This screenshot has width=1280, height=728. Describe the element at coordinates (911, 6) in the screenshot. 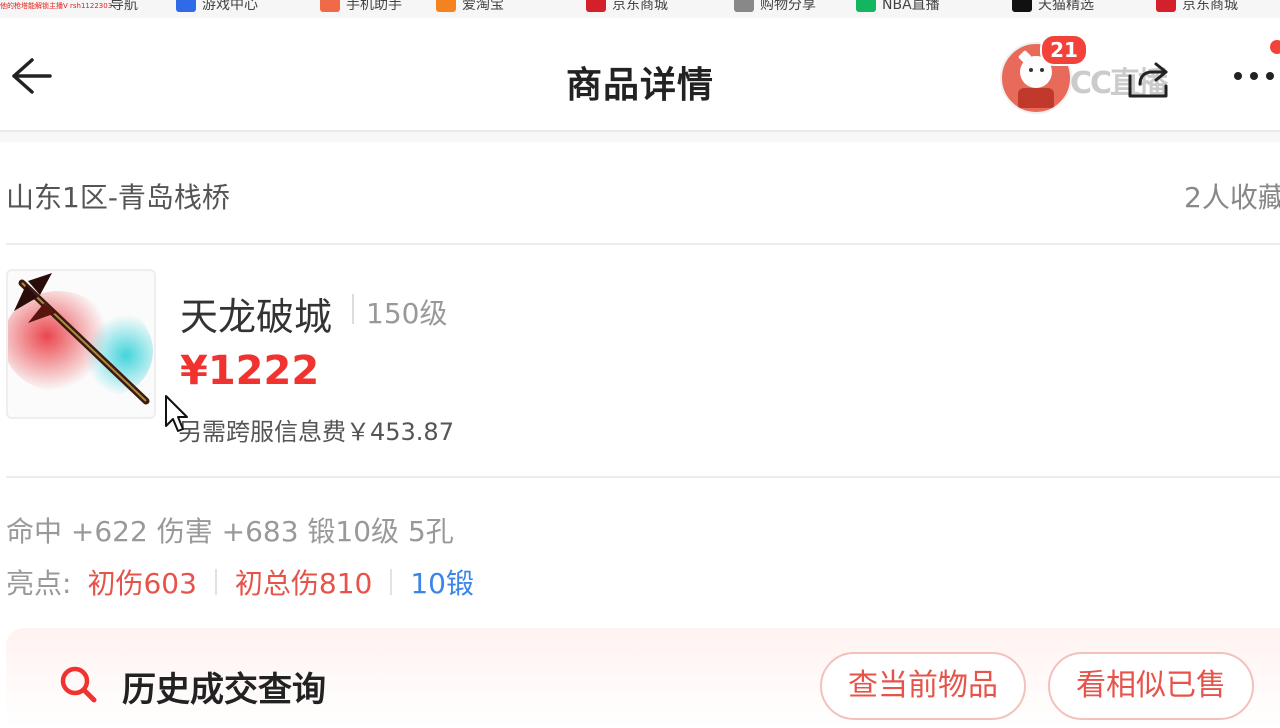

I see `bookmark-label: NBA直播` at that location.